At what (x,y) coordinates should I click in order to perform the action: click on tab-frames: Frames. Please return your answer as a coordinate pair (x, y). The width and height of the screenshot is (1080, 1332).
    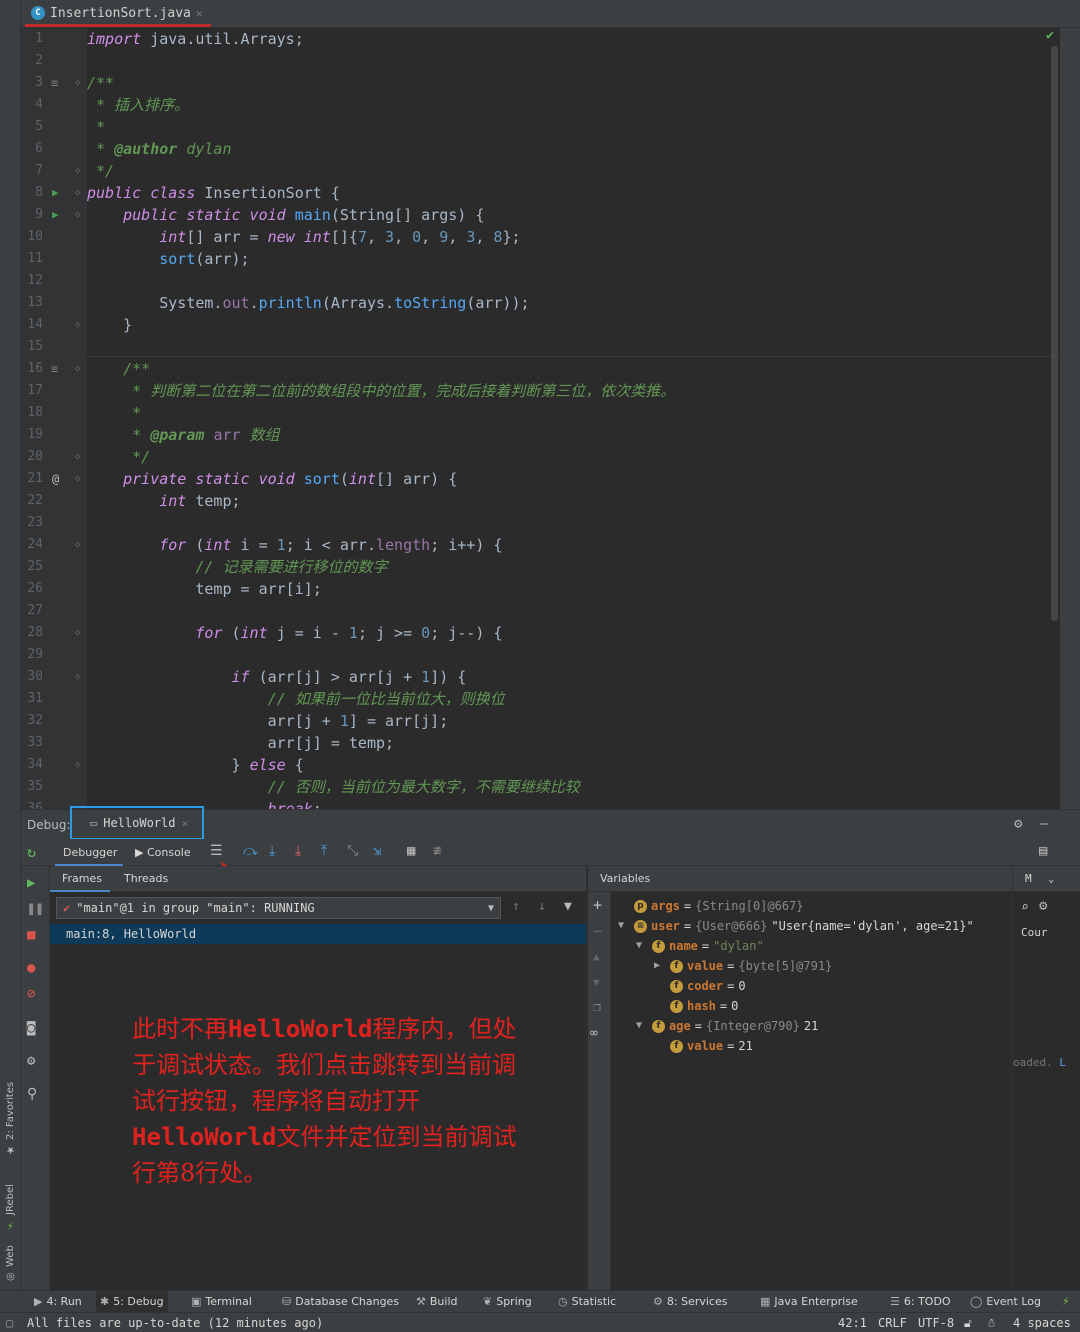
    Looking at the image, I should click on (80, 879).